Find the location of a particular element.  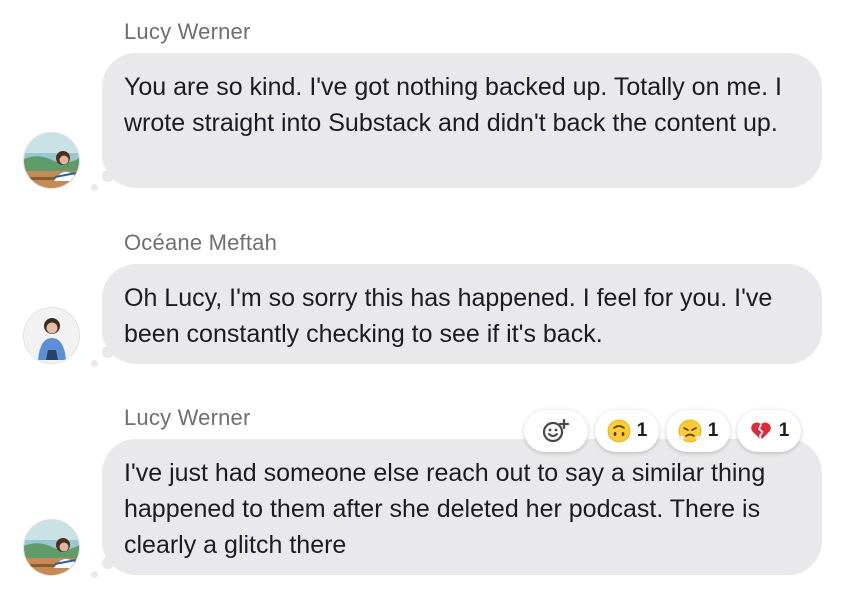

reaction-upside-down-face: 1 is located at coordinates (627, 431).